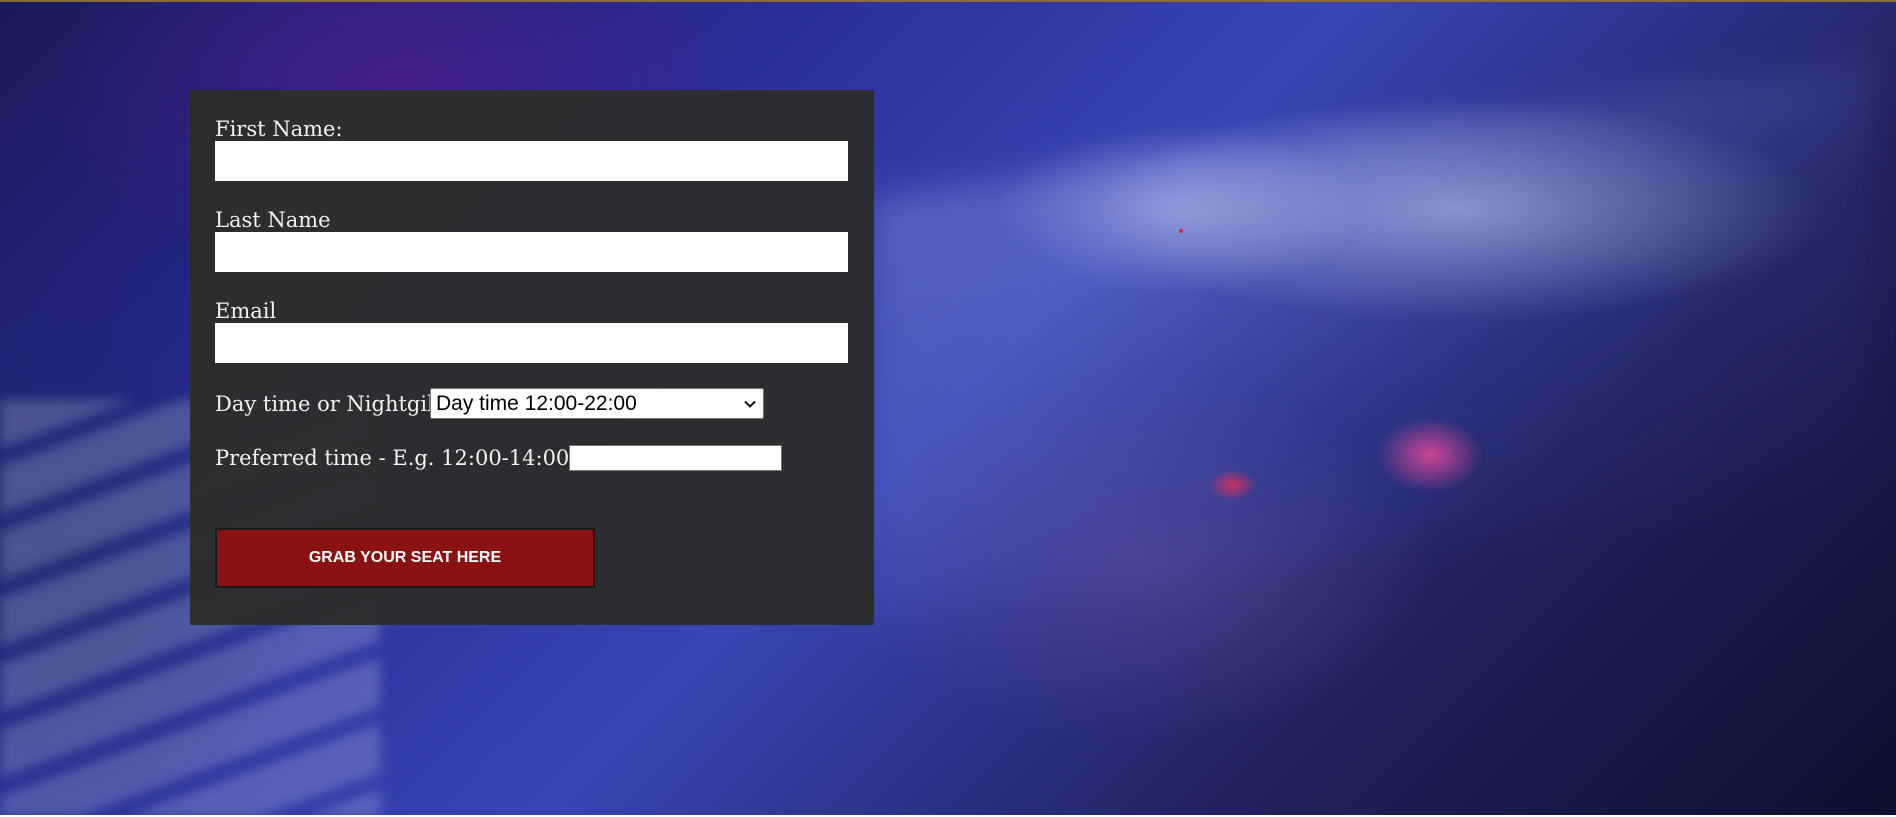 Image resolution: width=1896 pixels, height=817 pixels. Describe the element at coordinates (1181, 231) in the screenshot. I see `background-light-dot` at that location.